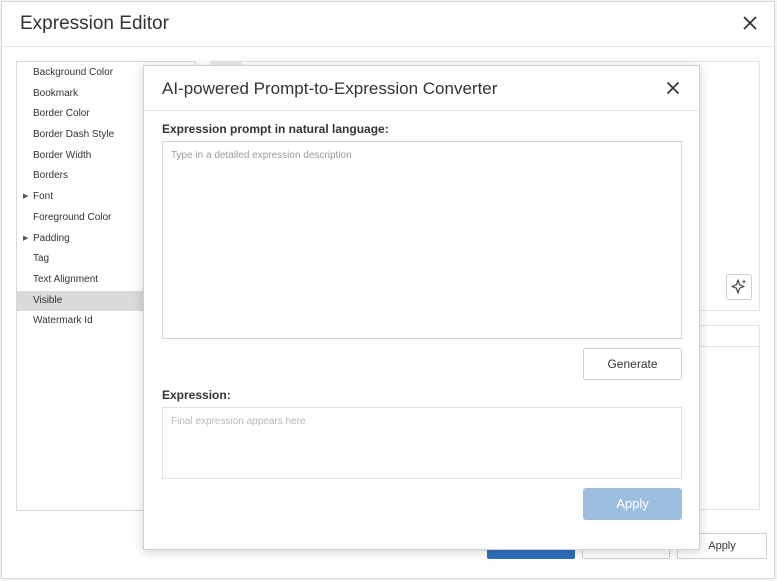 Image resolution: width=777 pixels, height=581 pixels. What do you see at coordinates (43, 197) in the screenshot?
I see `property-item-label: Font` at bounding box center [43, 197].